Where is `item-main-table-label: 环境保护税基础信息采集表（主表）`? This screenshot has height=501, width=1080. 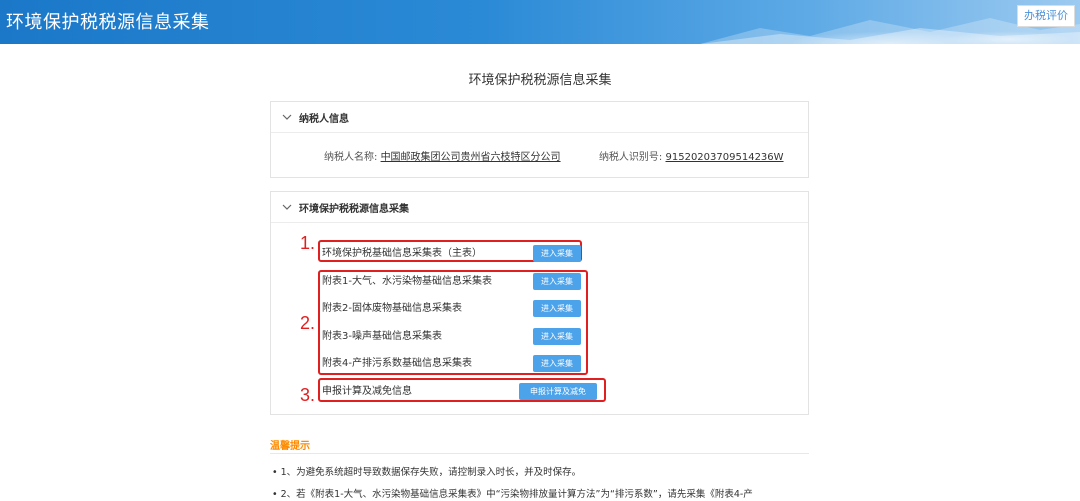 item-main-table-label: 环境保护税基础信息采集表（主表） is located at coordinates (402, 253).